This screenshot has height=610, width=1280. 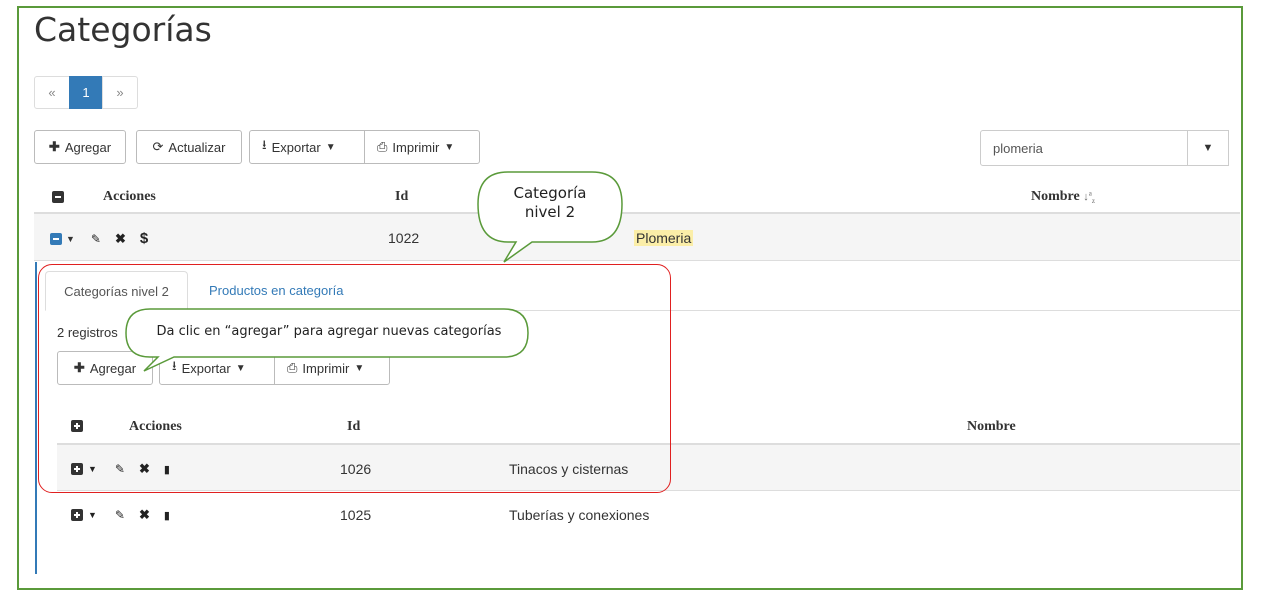 I want to click on pagination-page-1: 1, so click(x=86, y=92).